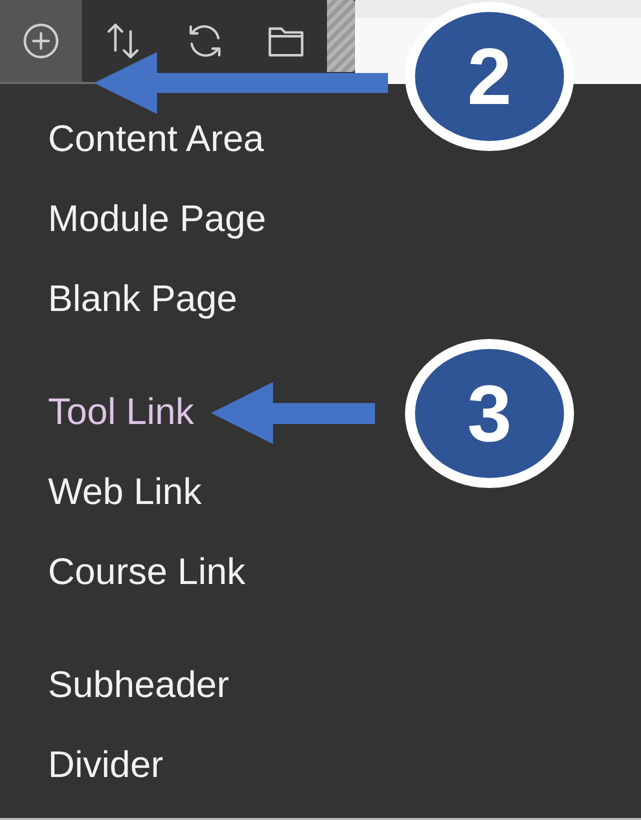 The height and width of the screenshot is (820, 641). What do you see at coordinates (157, 219) in the screenshot?
I see `menu-item: Module Page` at bounding box center [157, 219].